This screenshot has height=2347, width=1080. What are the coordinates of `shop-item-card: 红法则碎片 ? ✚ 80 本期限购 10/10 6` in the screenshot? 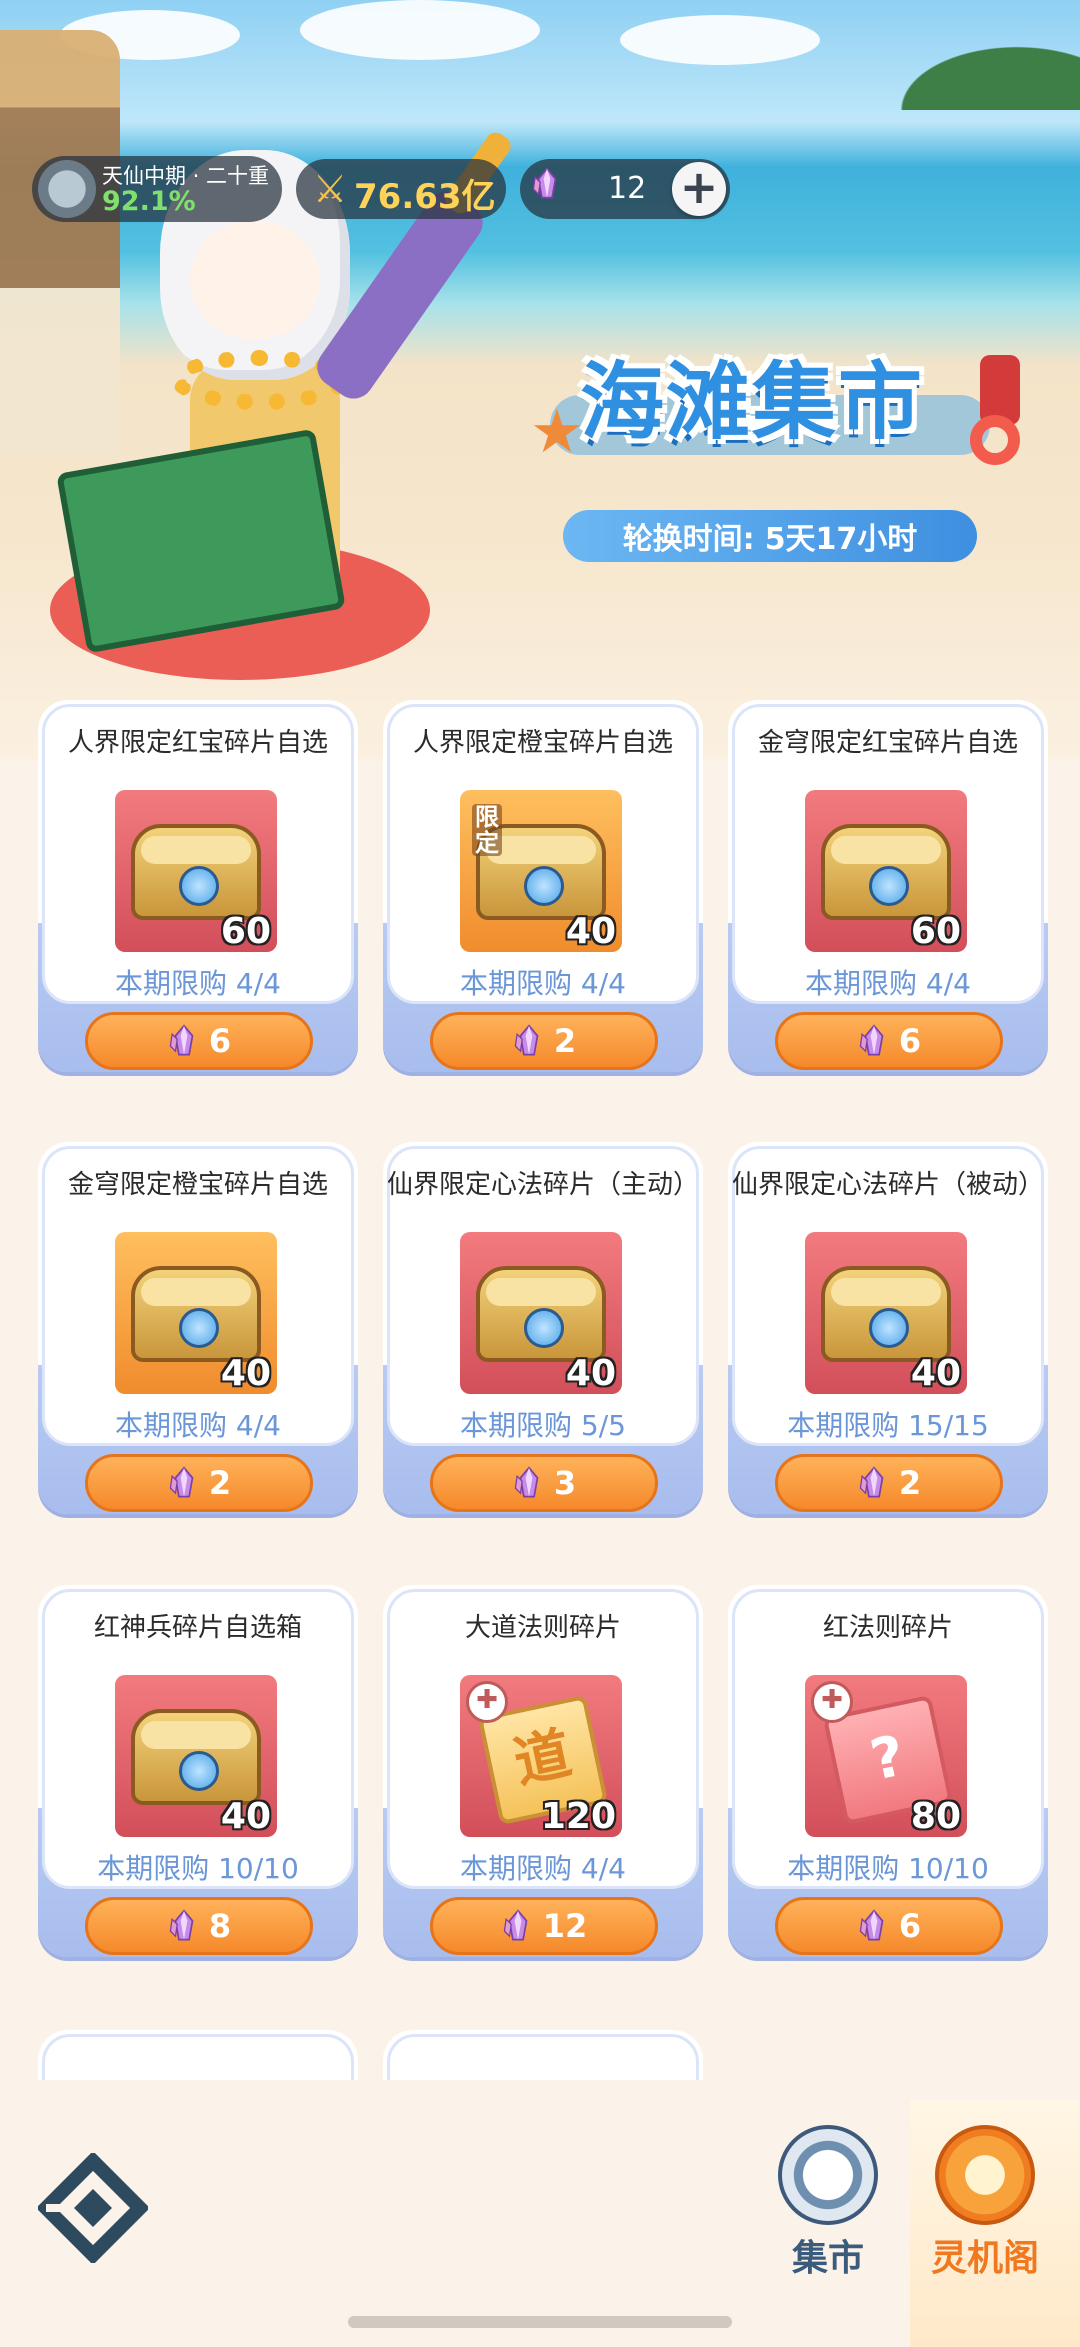 It's located at (888, 1775).